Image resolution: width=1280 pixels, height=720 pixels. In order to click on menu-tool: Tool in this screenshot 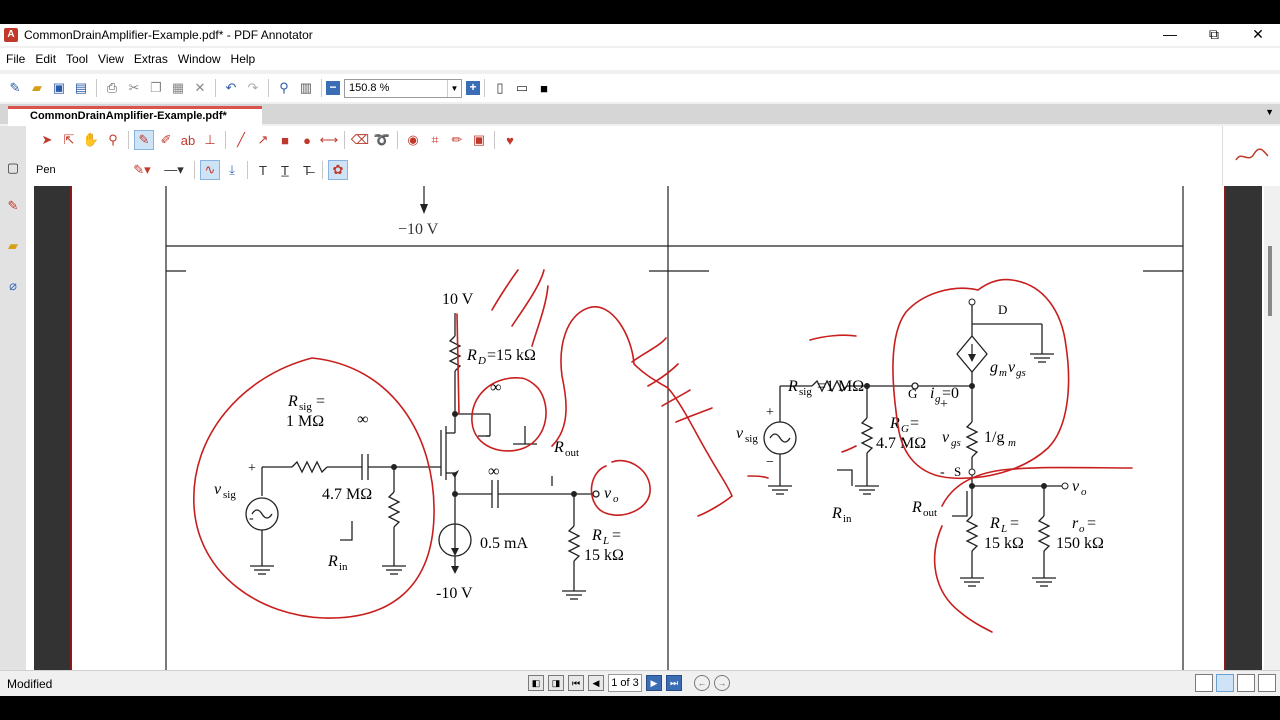, I will do `click(76, 59)`.